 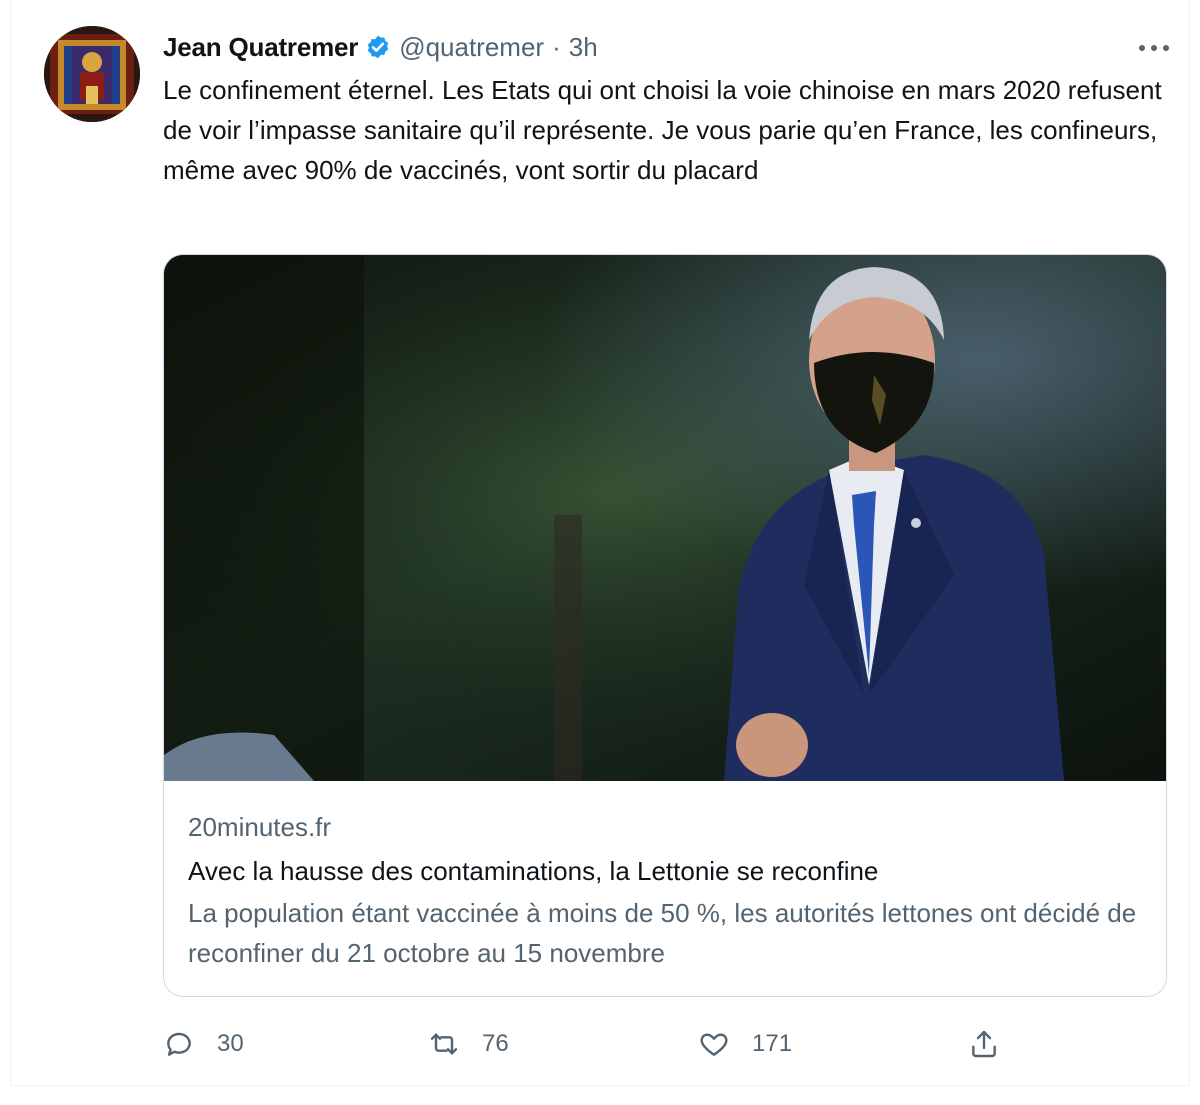 What do you see at coordinates (468, 1044) in the screenshot?
I see `retweet-button: 76` at bounding box center [468, 1044].